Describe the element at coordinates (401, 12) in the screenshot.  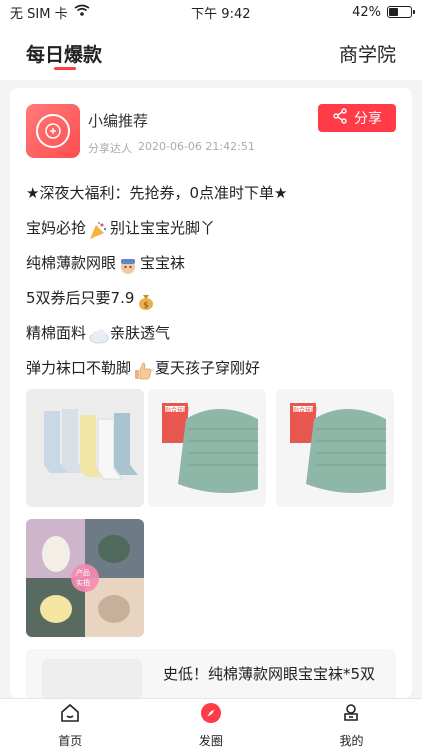
I see `battery-icon` at that location.